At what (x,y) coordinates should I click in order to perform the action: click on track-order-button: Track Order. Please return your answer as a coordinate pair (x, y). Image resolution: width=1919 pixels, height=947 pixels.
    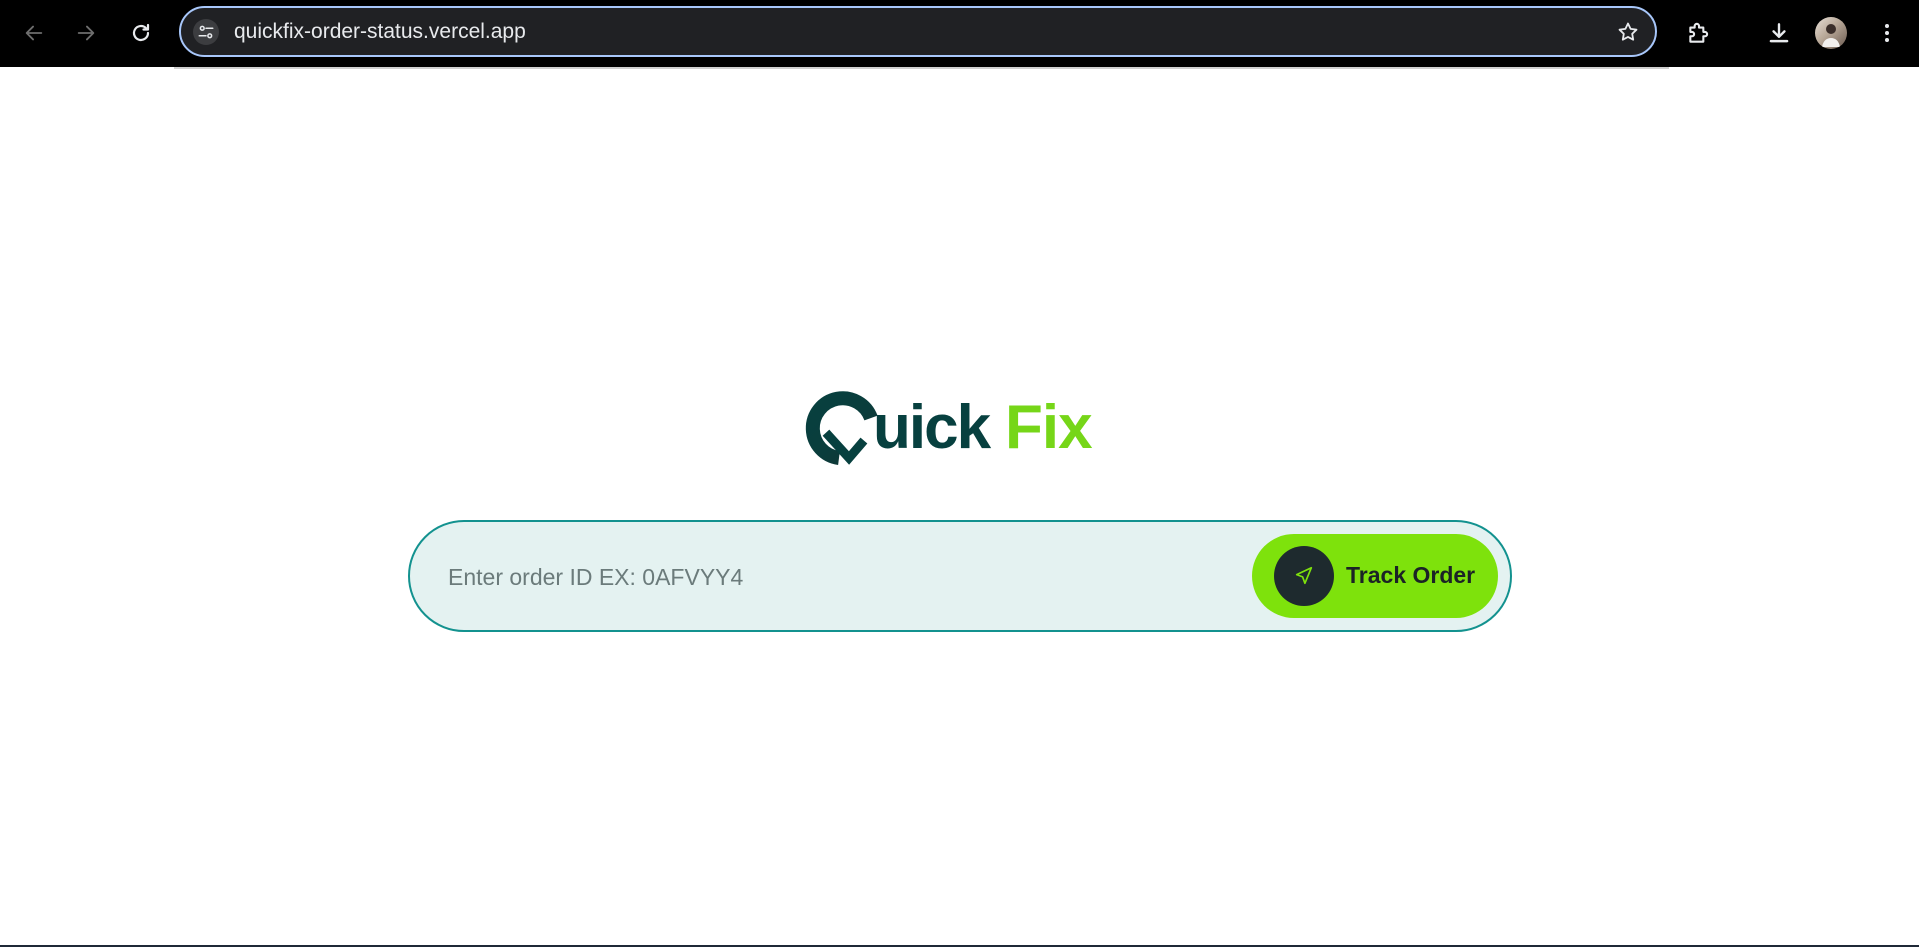
    Looking at the image, I should click on (1375, 576).